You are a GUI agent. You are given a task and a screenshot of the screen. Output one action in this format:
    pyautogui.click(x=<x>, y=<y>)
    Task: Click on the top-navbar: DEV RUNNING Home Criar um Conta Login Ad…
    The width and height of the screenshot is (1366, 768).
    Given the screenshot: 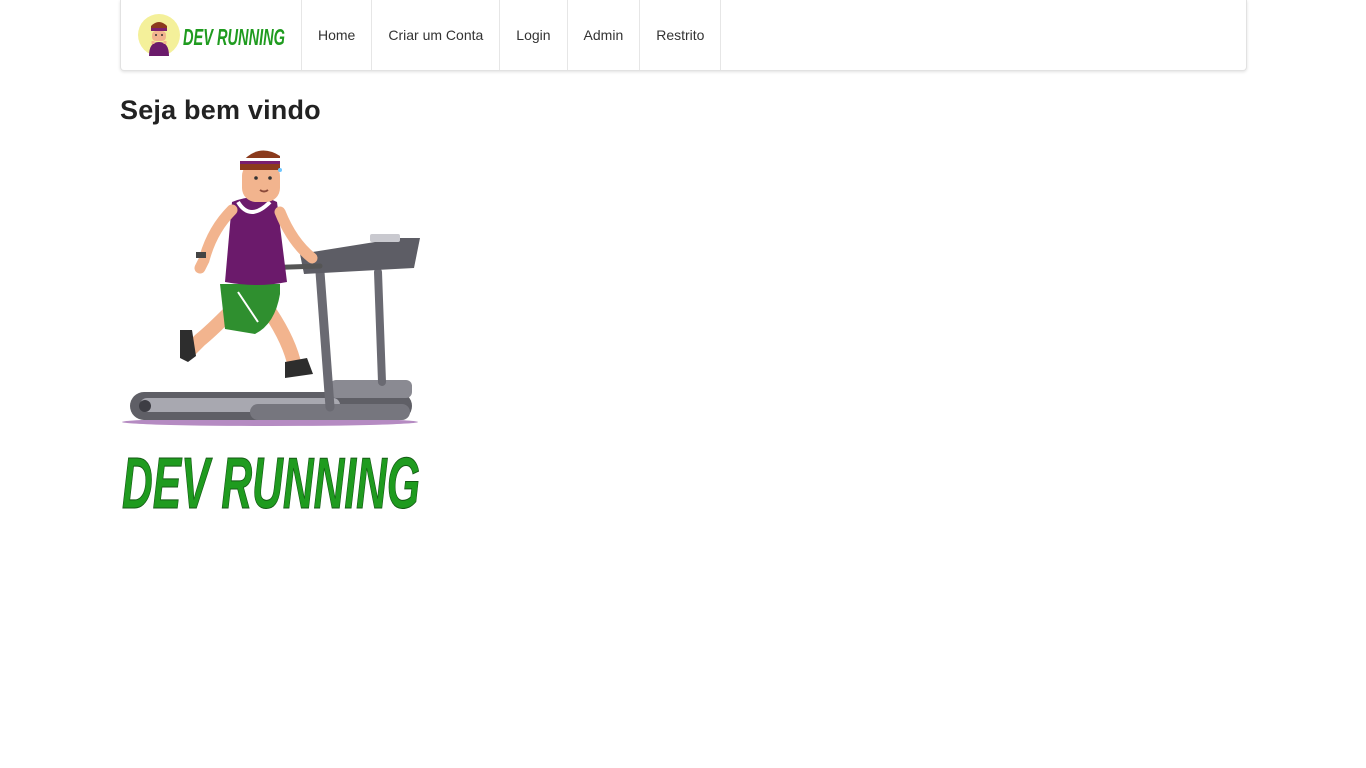 What is the action you would take?
    pyautogui.click(x=683, y=35)
    